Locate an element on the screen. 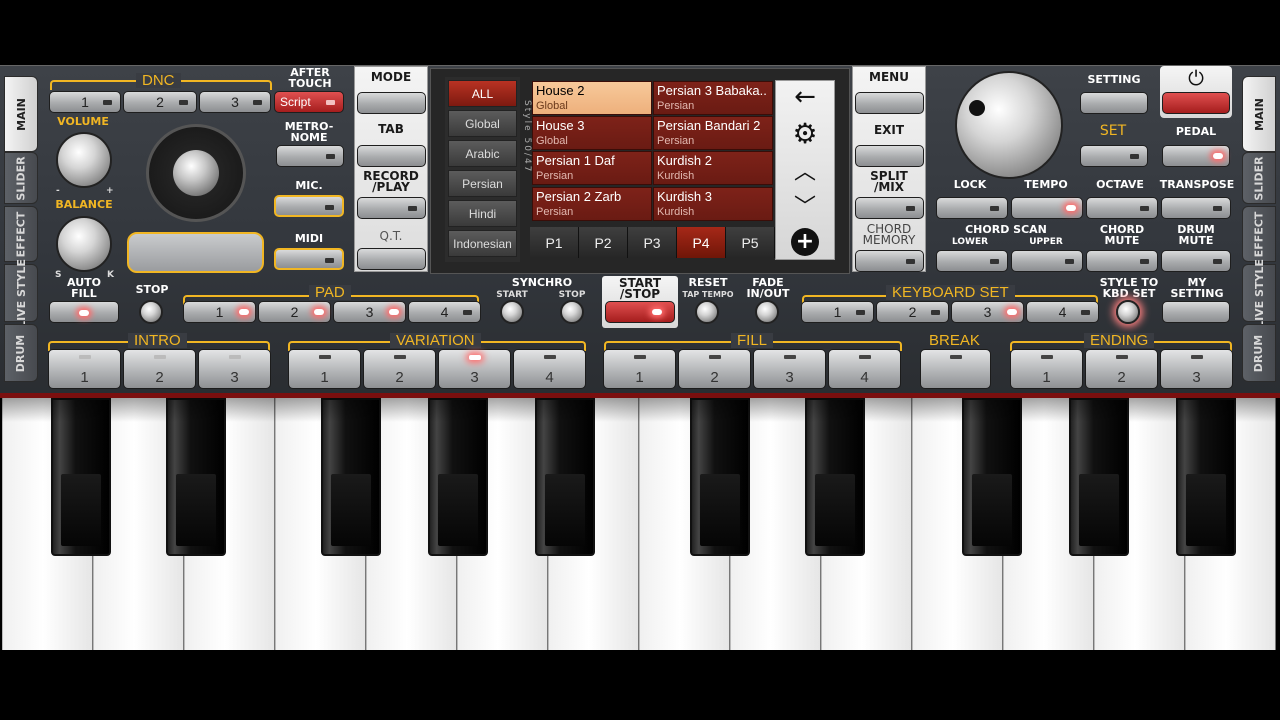 The width and height of the screenshot is (1280, 720). intro-button-3: 3 is located at coordinates (234, 369).